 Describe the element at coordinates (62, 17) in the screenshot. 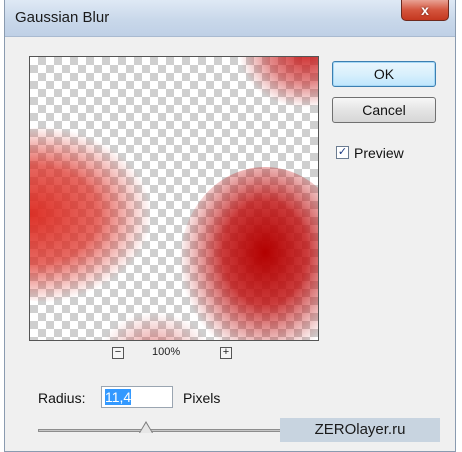

I see `dialog-title: Gaussian Blur` at that location.